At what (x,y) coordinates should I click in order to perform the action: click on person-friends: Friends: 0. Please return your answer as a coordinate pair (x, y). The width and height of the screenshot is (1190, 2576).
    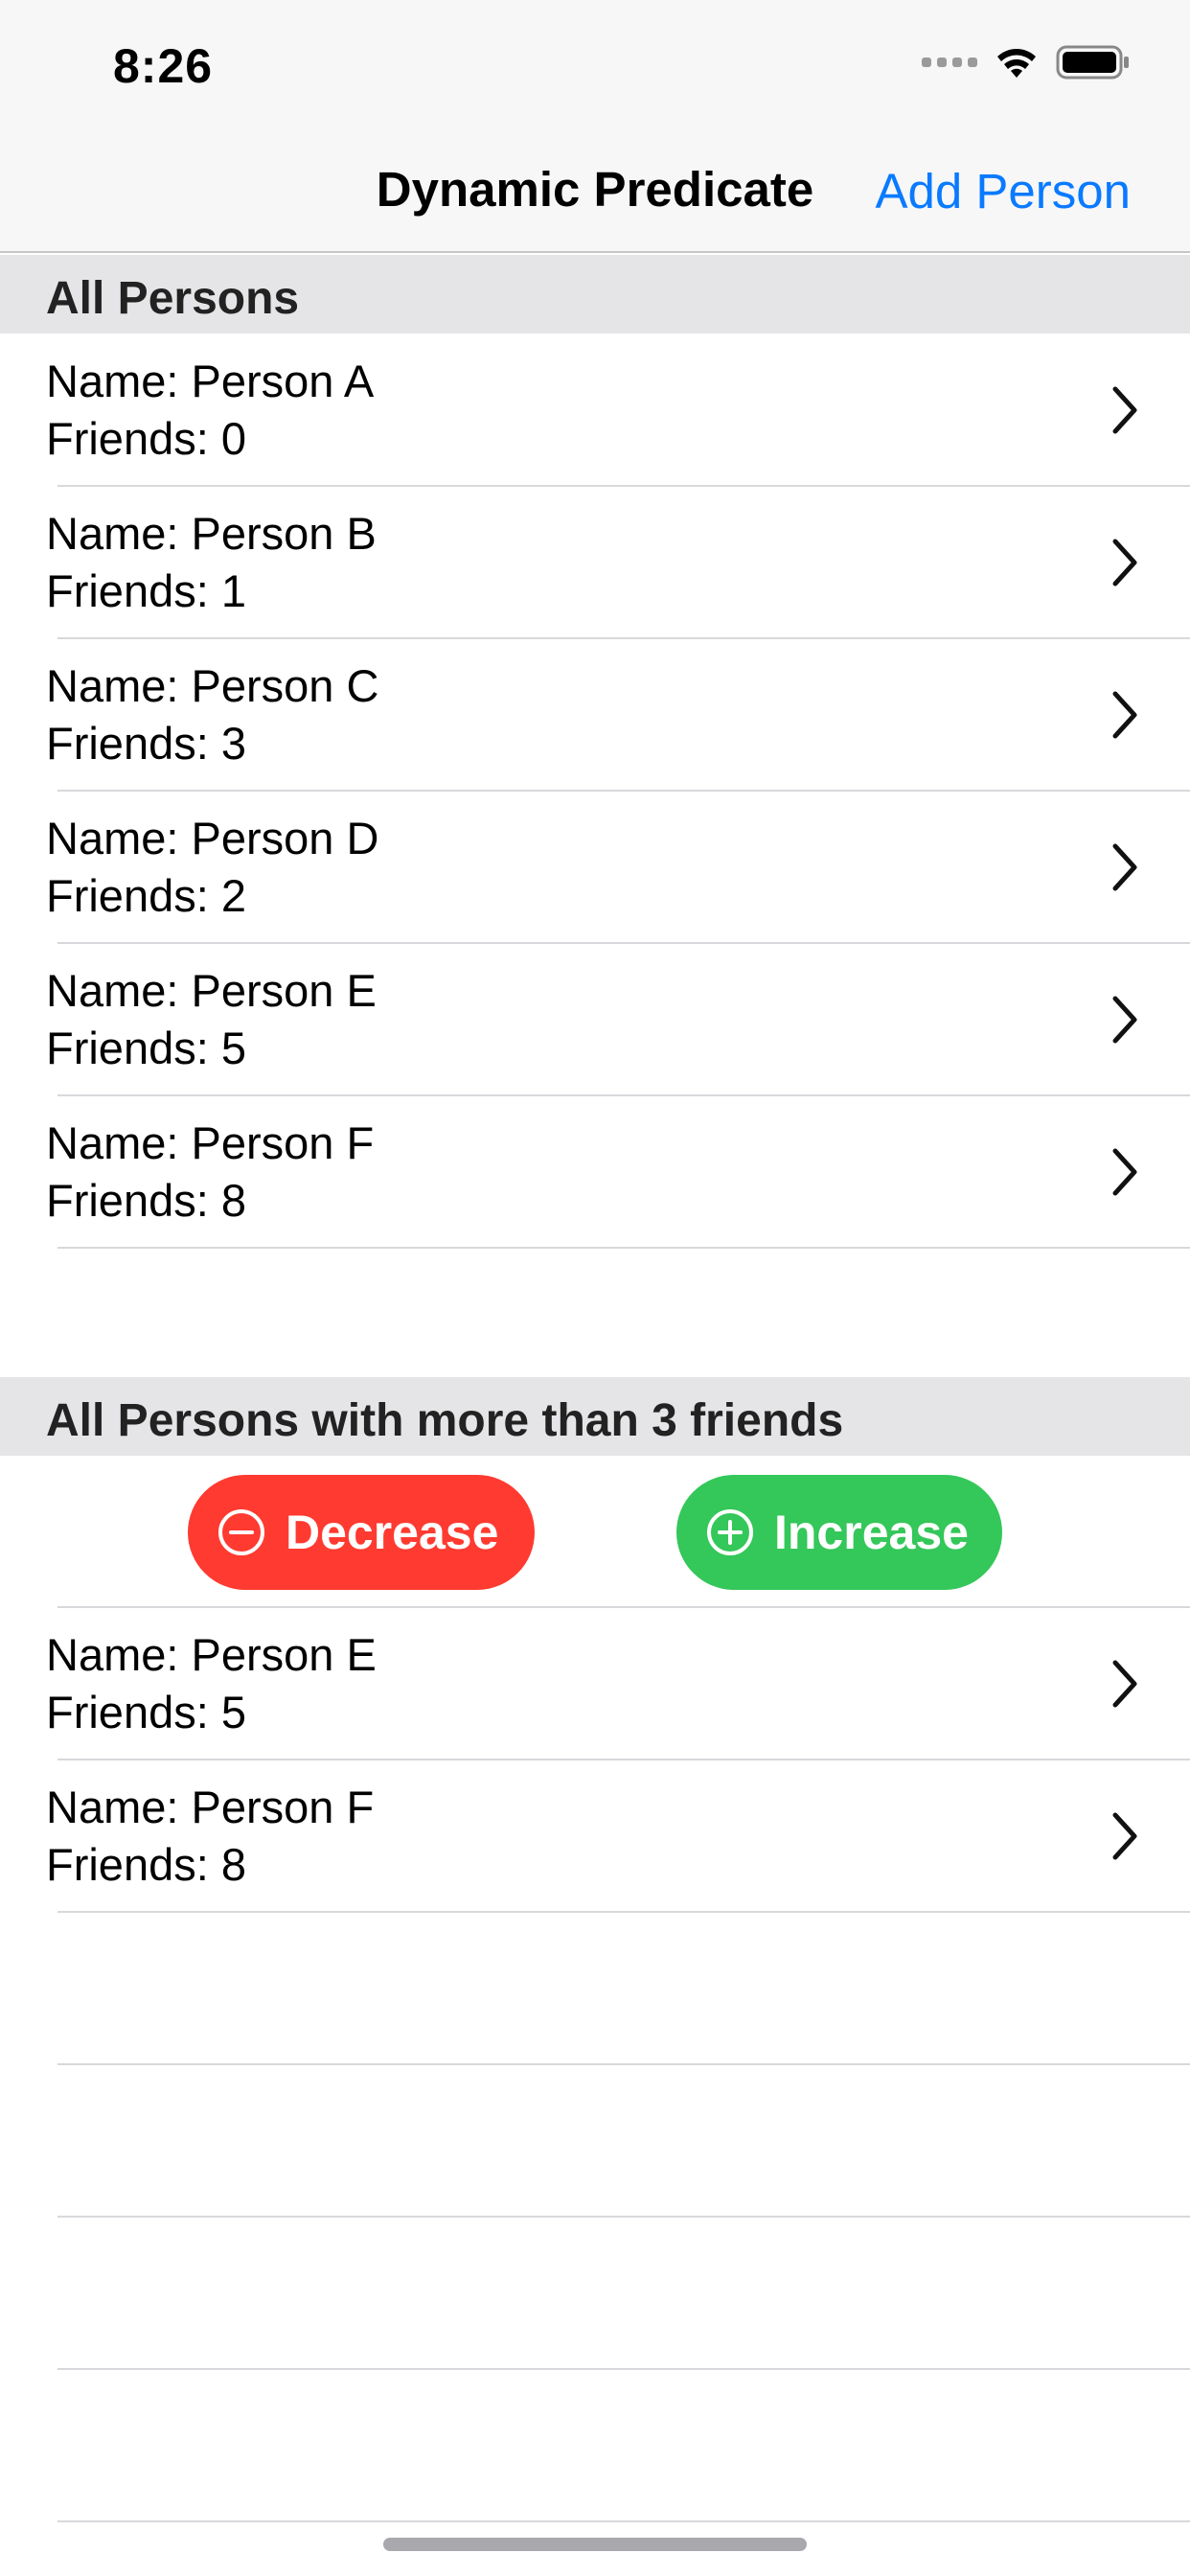
    Looking at the image, I should click on (146, 438).